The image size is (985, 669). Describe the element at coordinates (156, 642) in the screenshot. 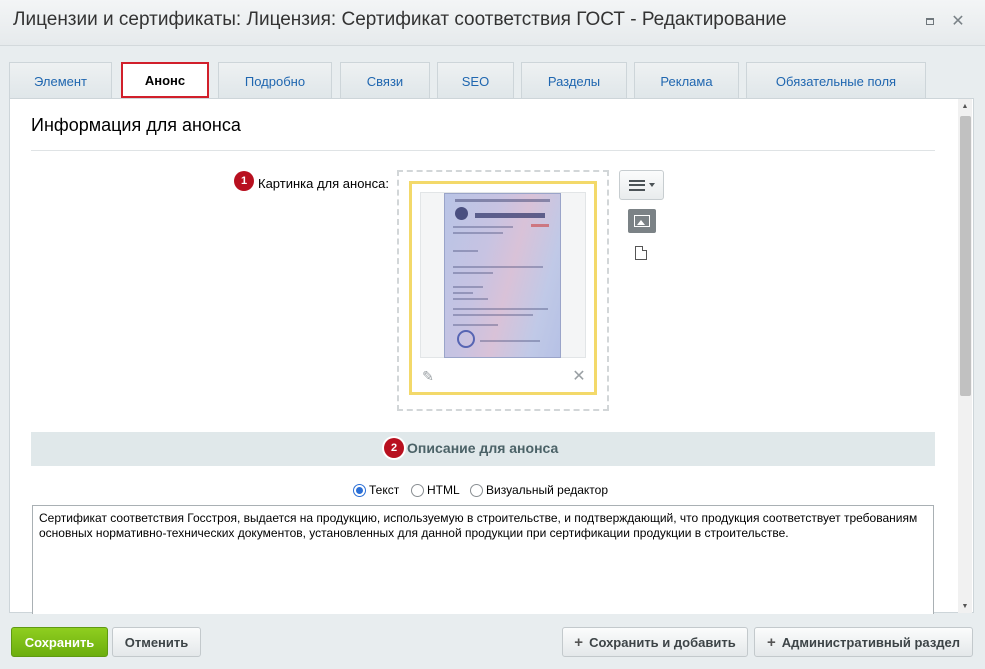

I see `cancel-button: Отменить` at that location.